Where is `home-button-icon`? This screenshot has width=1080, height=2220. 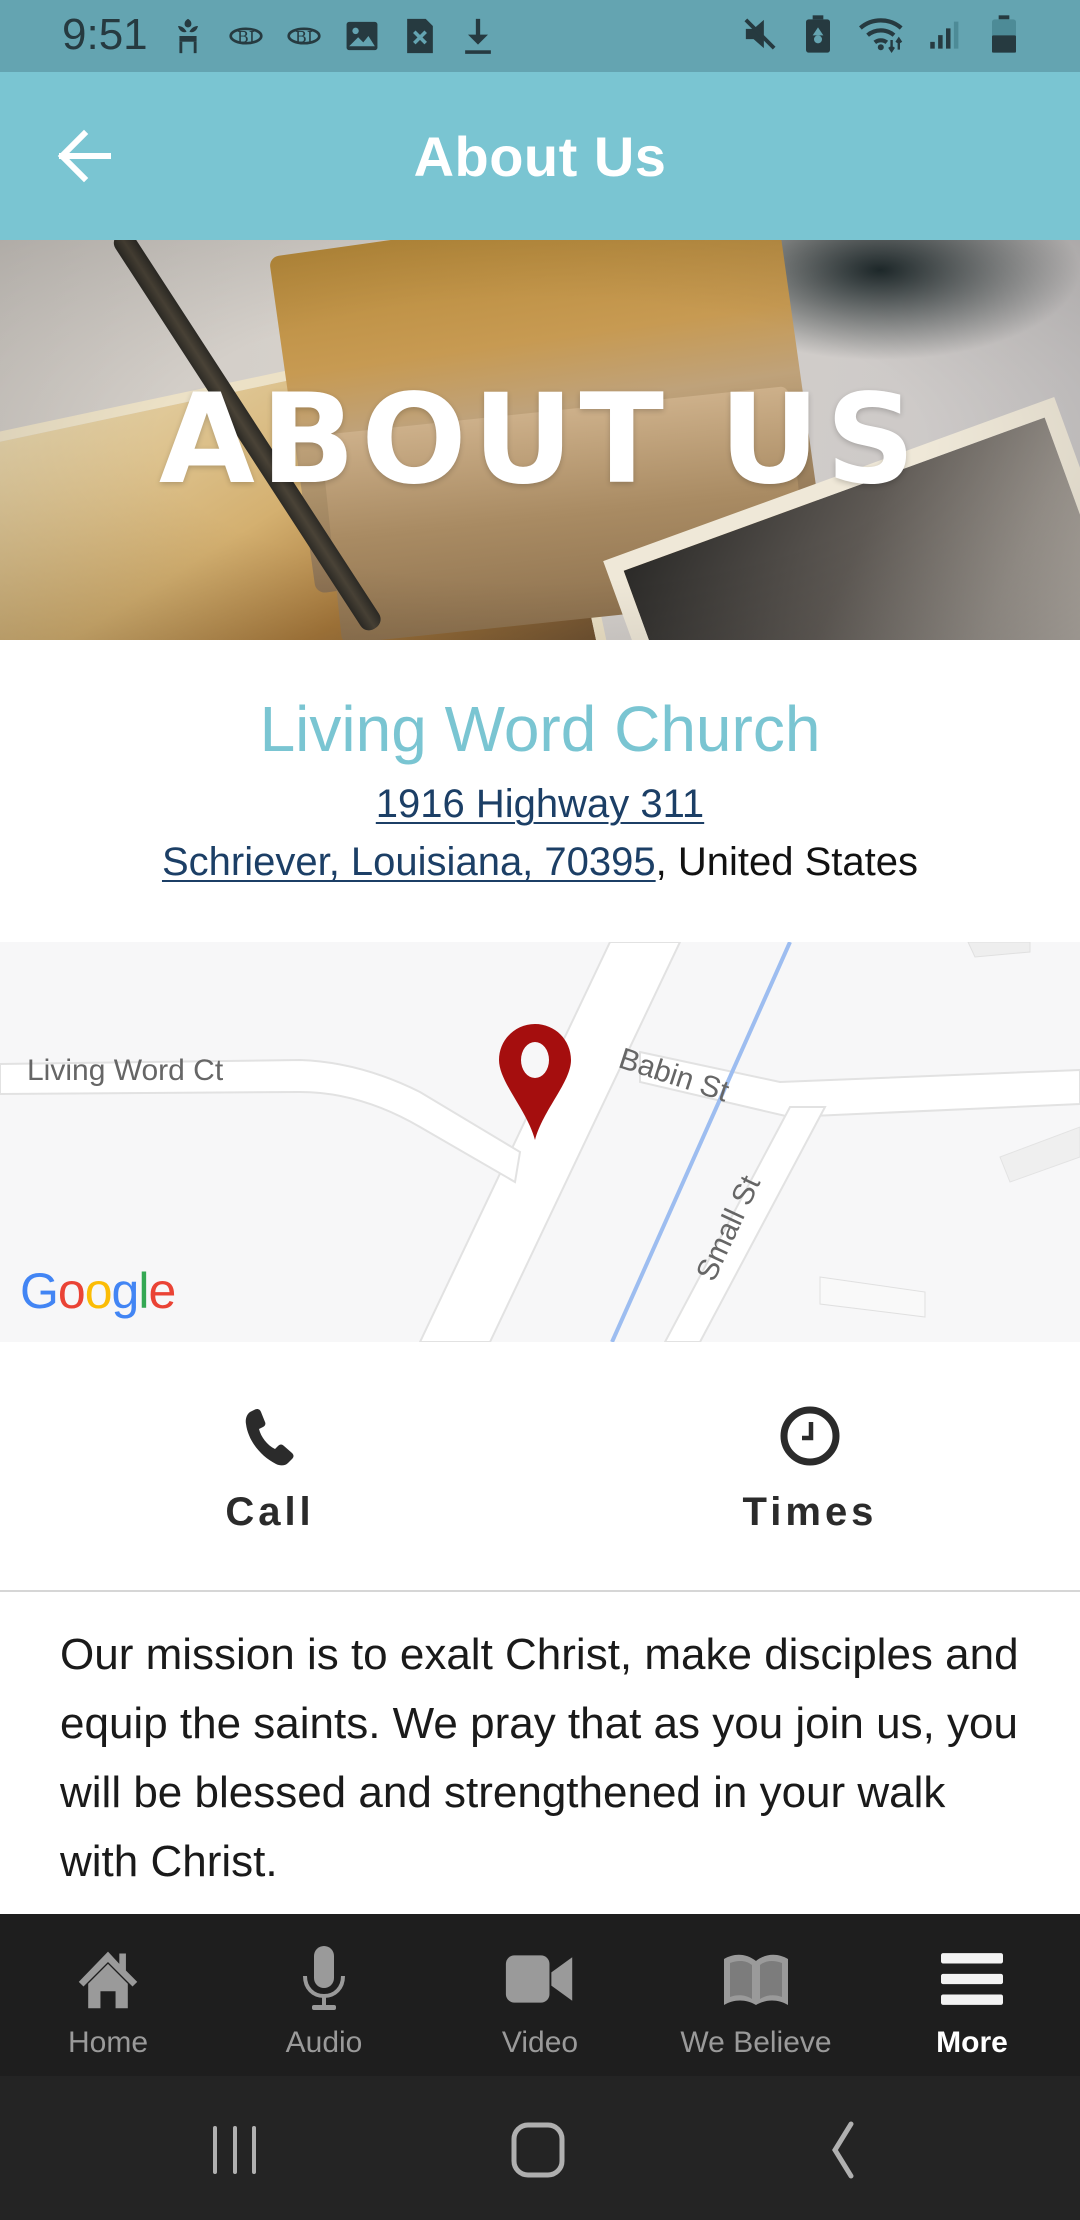 home-button-icon is located at coordinates (538, 2150).